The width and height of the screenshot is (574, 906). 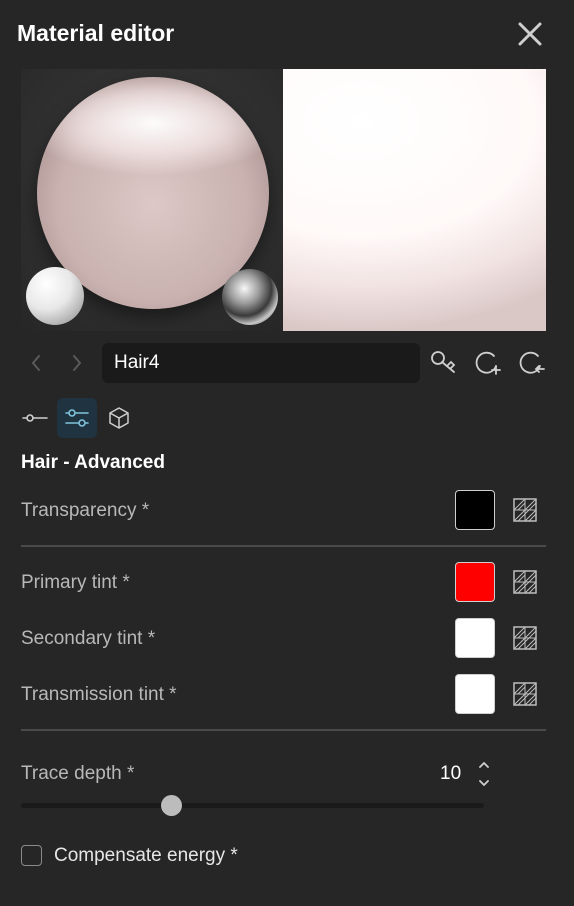 I want to click on add-material-icon, so click(x=487, y=363).